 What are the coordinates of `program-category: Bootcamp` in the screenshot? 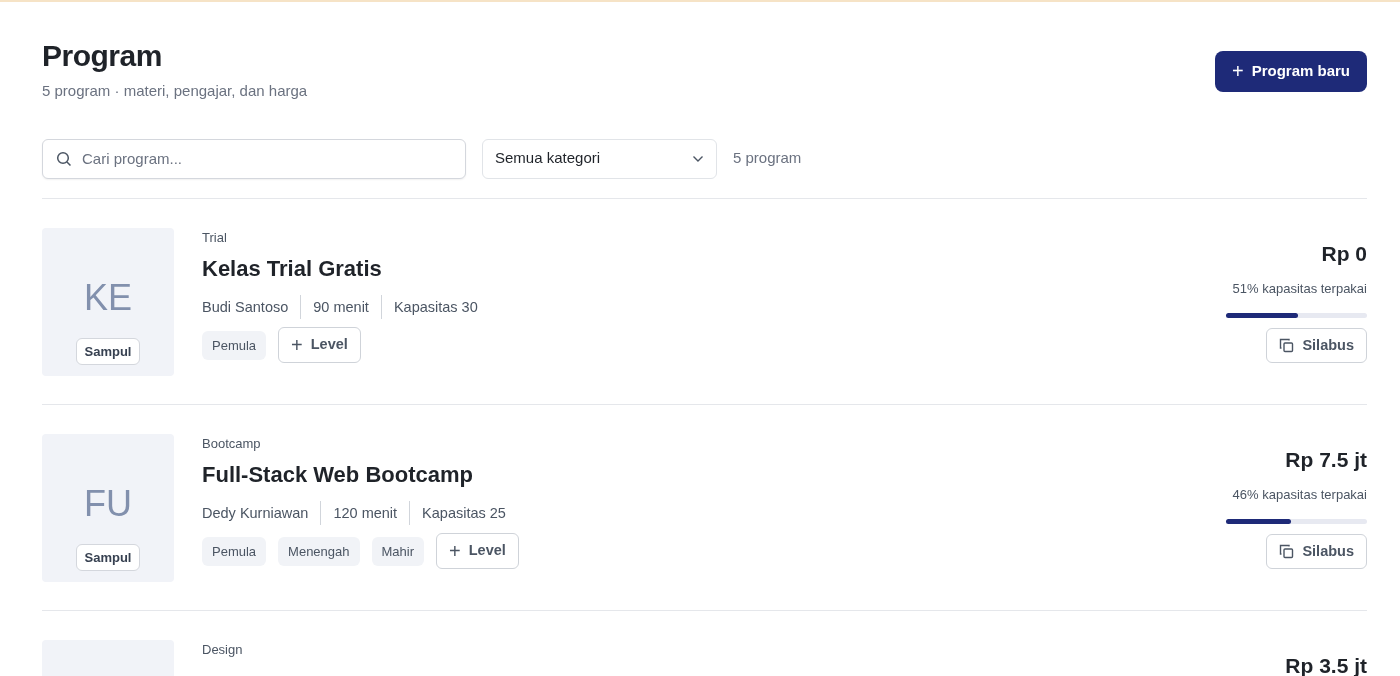 It's located at (232, 443).